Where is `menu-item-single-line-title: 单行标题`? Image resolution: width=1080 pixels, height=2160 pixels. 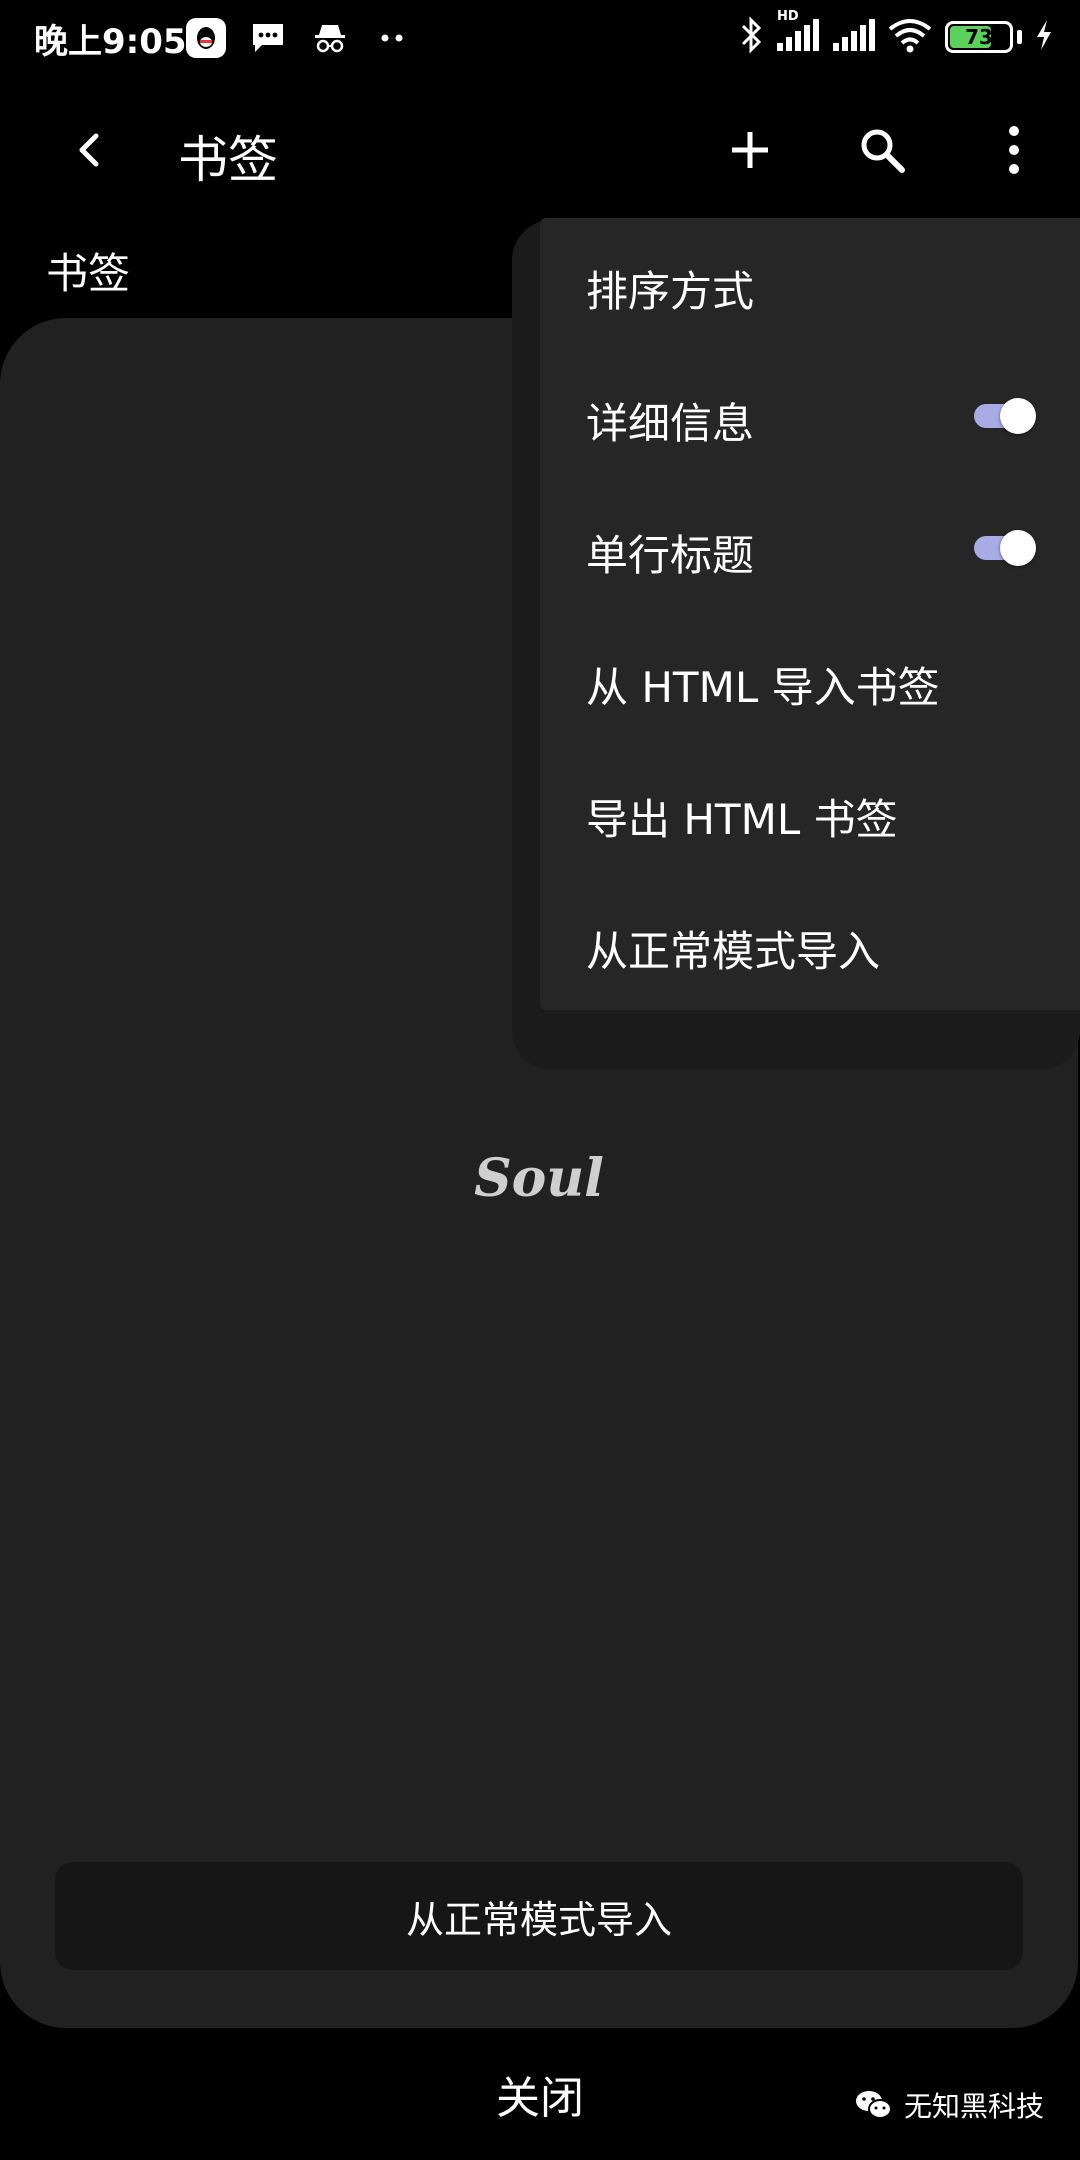
menu-item-single-line-title: 单行标题 is located at coordinates (810, 548).